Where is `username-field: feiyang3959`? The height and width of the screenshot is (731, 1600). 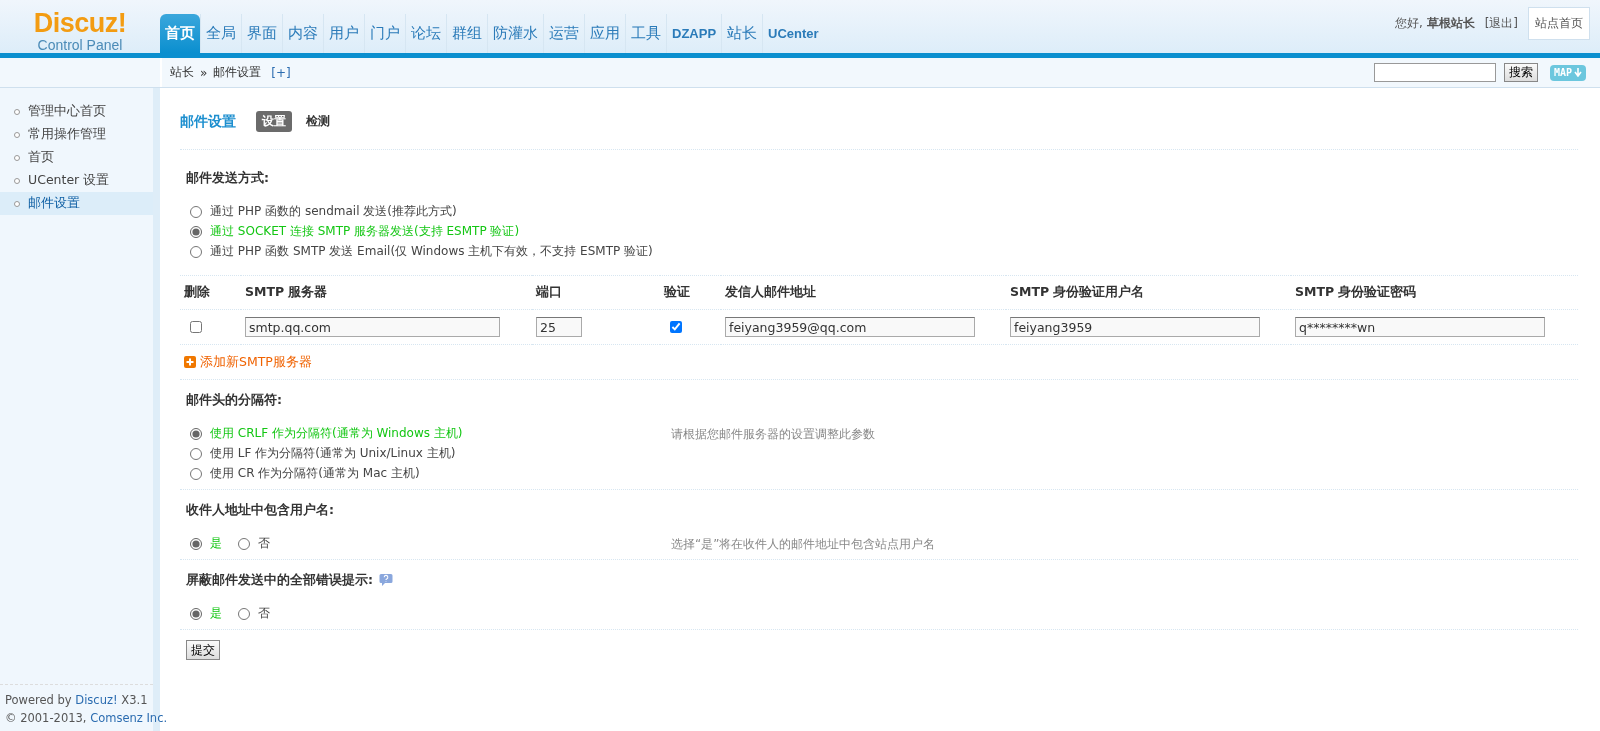 username-field: feiyang3959 is located at coordinates (1135, 327).